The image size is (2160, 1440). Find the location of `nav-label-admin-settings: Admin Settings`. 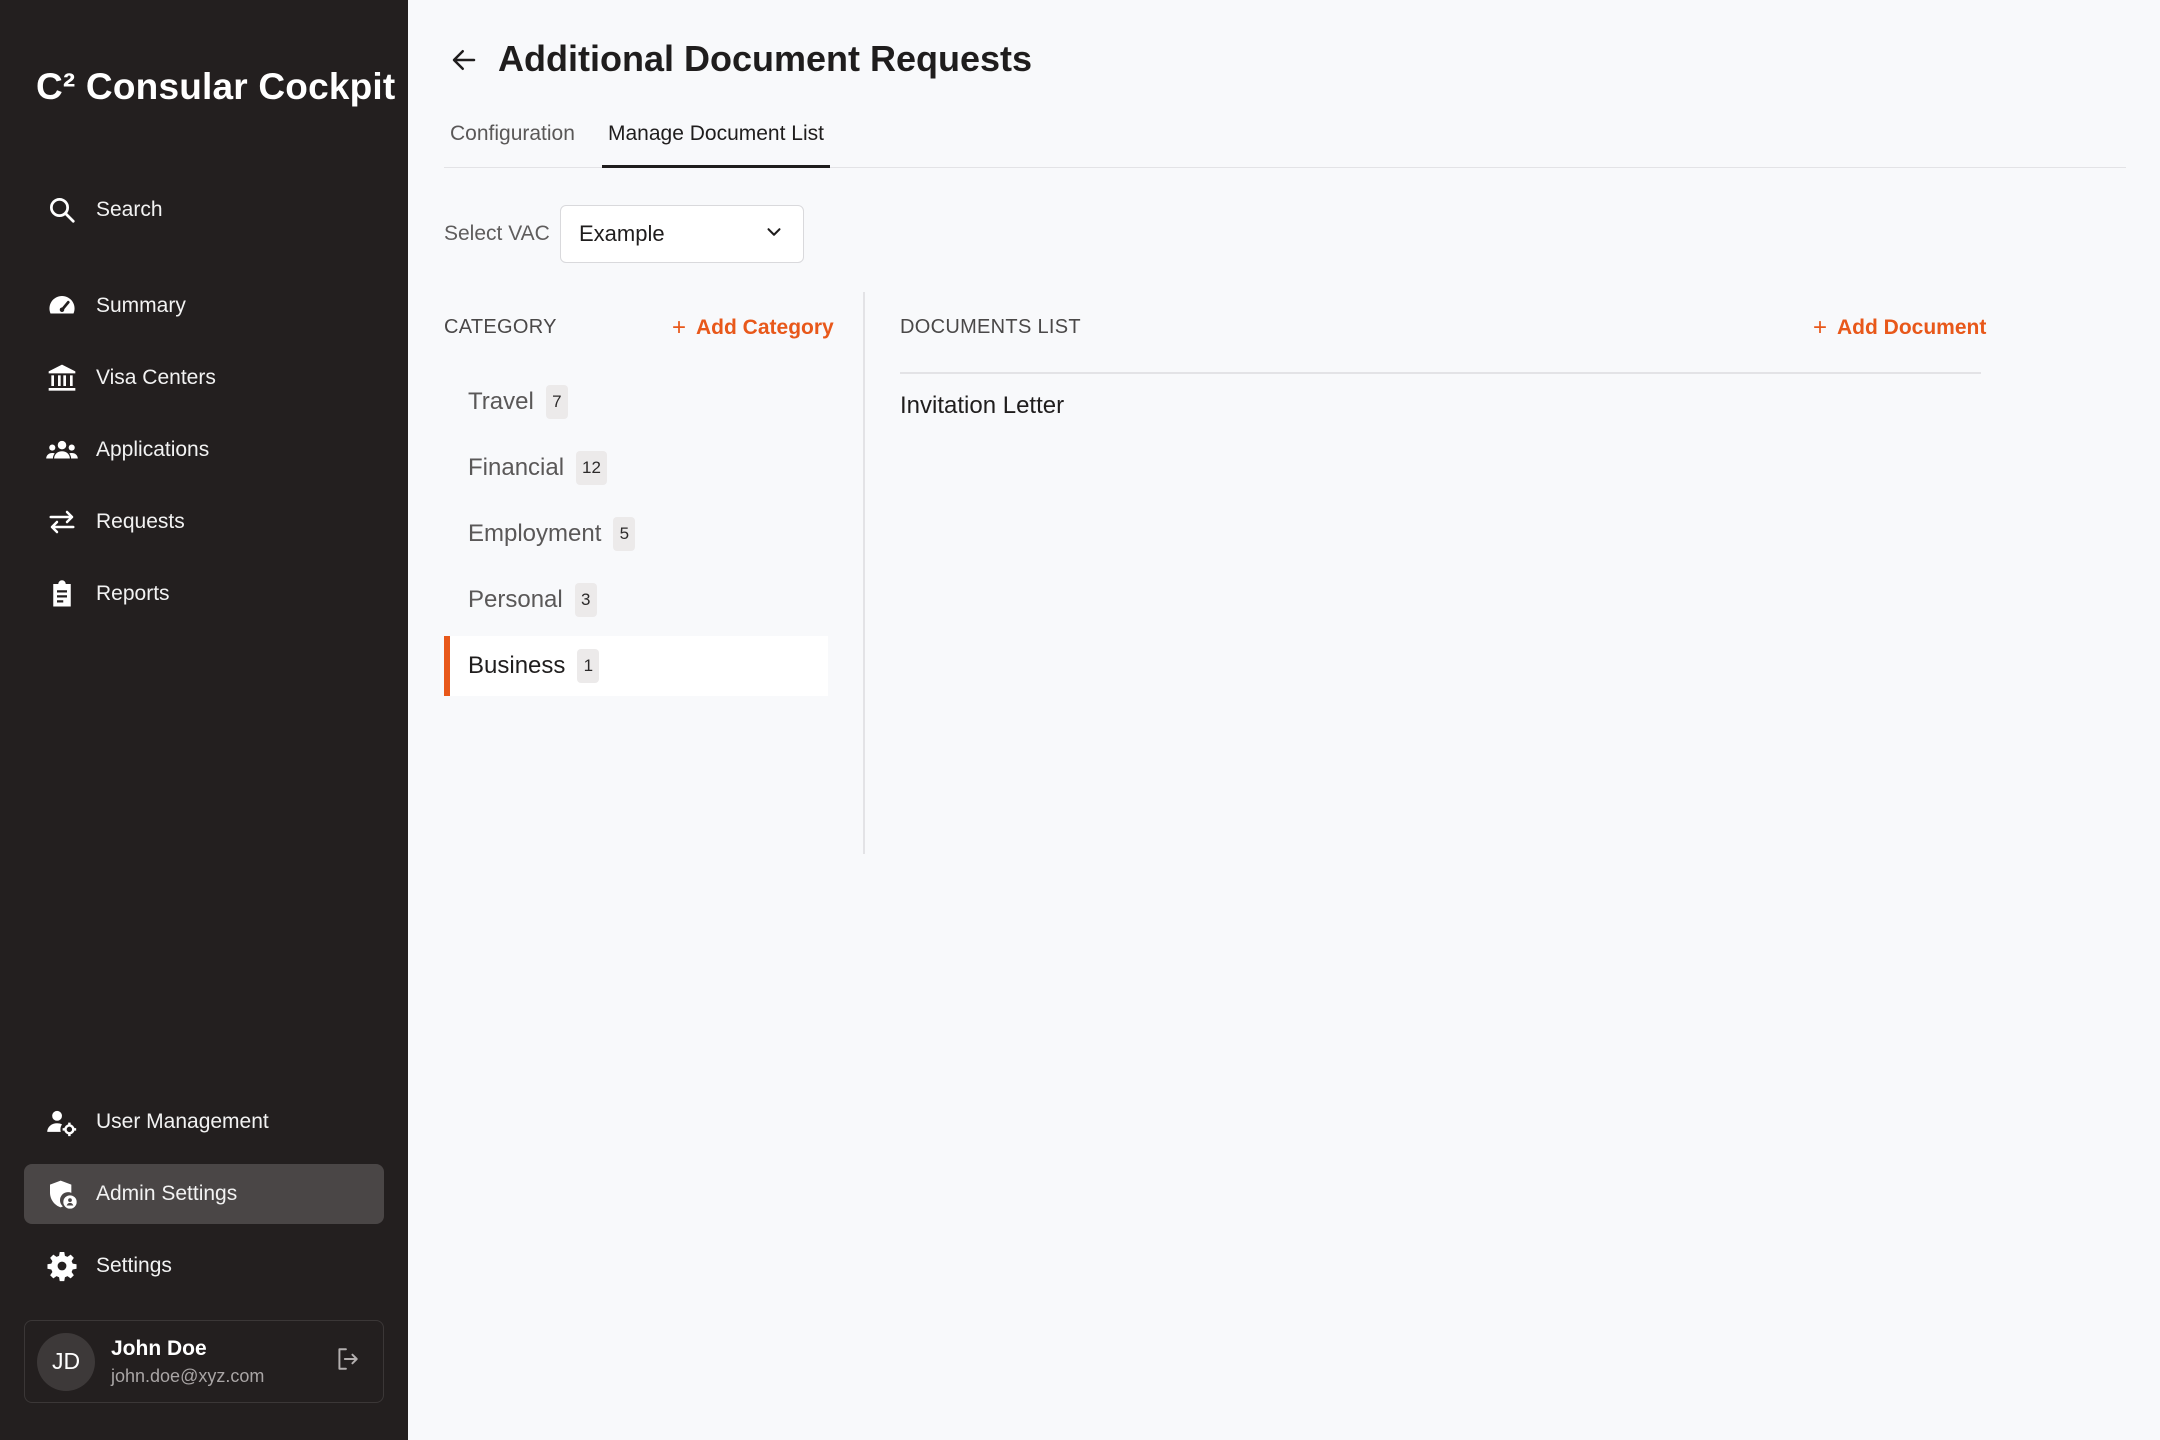

nav-label-admin-settings: Admin Settings is located at coordinates (167, 1193).